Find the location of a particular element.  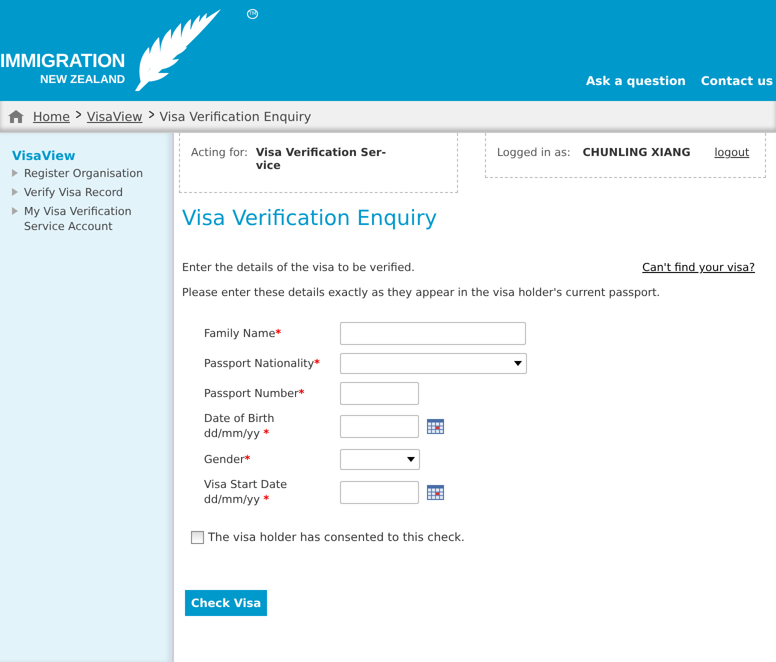

instruction-text: Please enter these details exactly as they appear in the visa holder's current passport. is located at coordinates (422, 292).